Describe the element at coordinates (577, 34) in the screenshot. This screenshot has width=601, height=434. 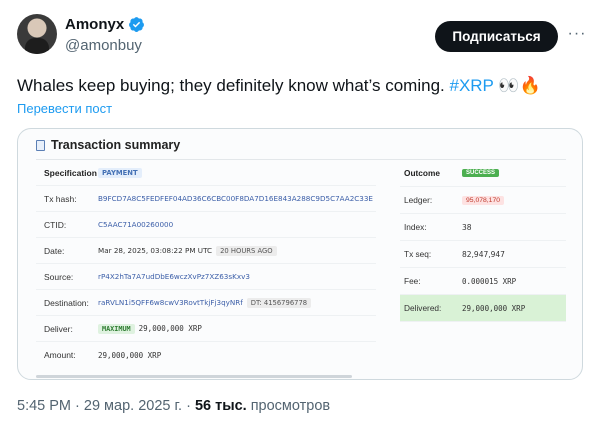
I see `more-options-icon: ···` at that location.